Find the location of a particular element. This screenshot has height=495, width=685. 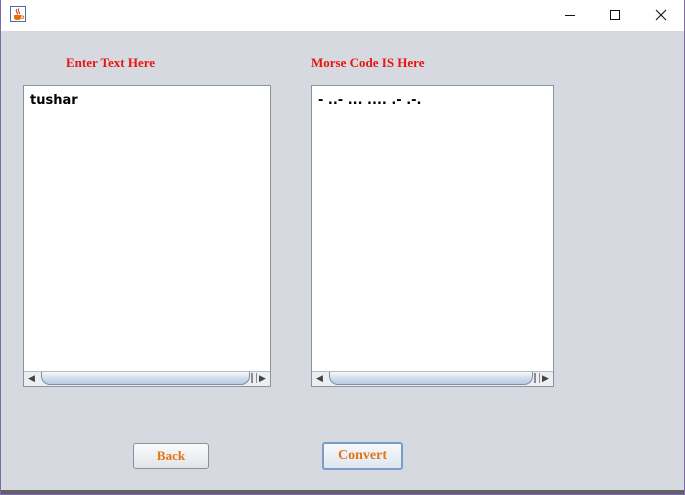

input-text-value: tushar is located at coordinates (54, 100).